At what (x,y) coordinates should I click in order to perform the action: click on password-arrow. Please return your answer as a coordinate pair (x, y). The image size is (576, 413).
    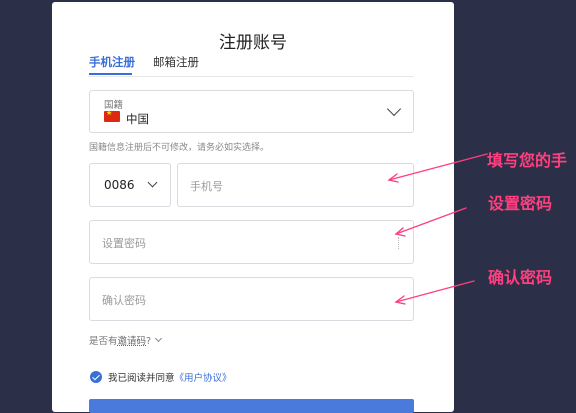
    Looking at the image, I should click on (431, 221).